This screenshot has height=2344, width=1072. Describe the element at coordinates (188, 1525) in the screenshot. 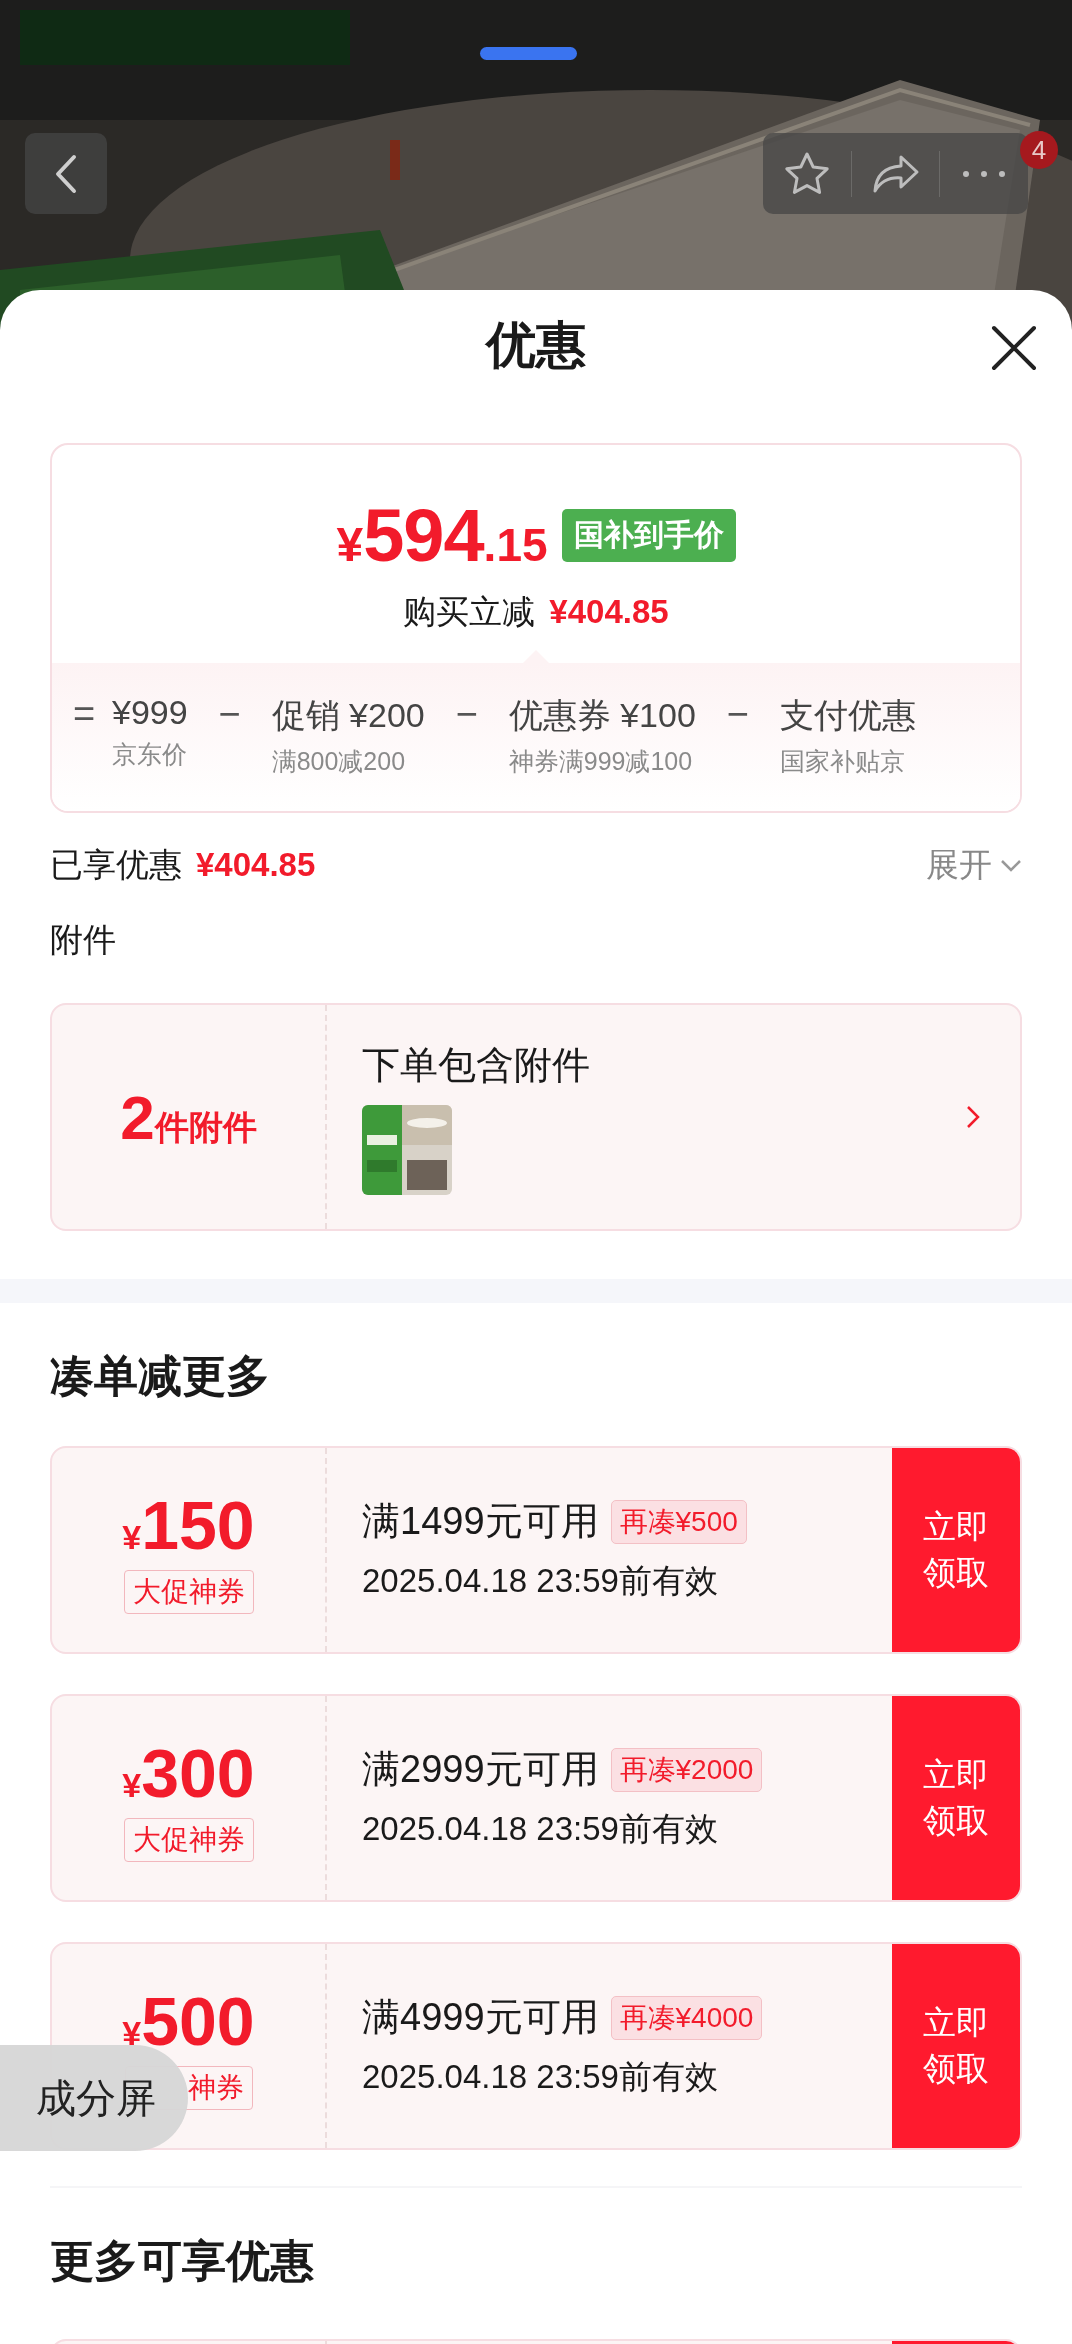

I see `coupon-amount: ¥150` at that location.